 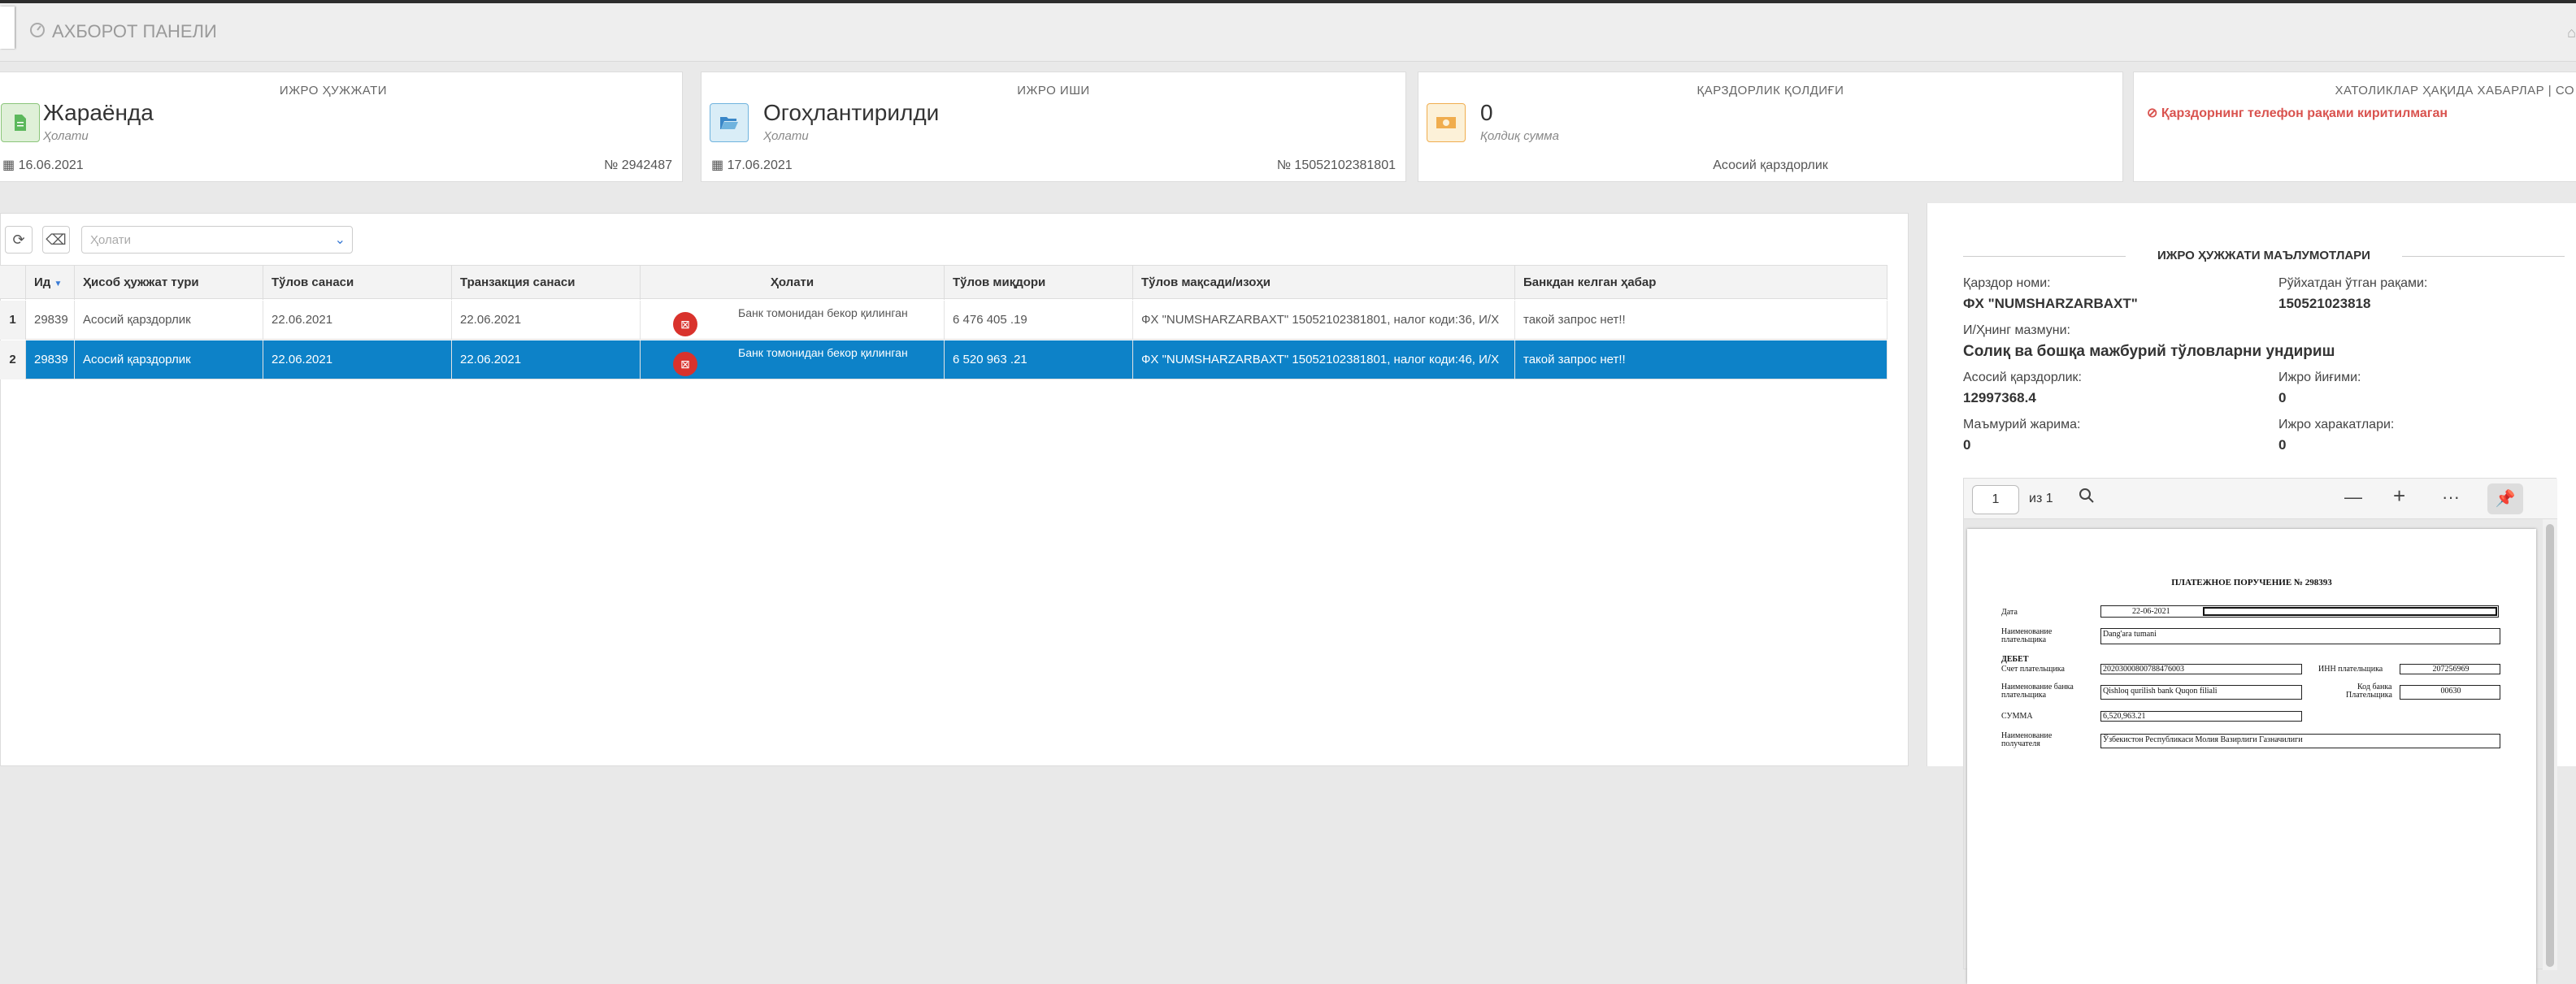 What do you see at coordinates (339, 240) in the screenshot?
I see `chevron-down-icon: ⌄` at bounding box center [339, 240].